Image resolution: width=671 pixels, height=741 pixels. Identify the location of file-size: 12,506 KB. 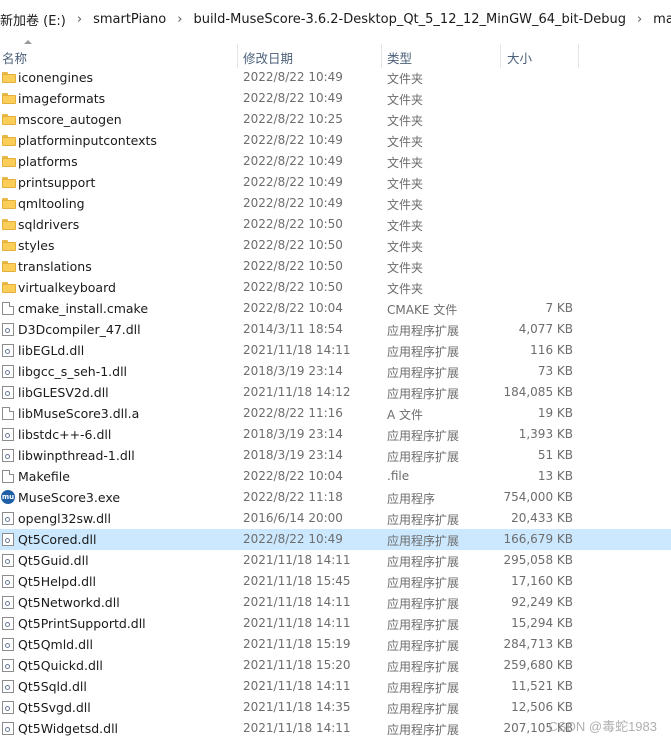
(542, 707).